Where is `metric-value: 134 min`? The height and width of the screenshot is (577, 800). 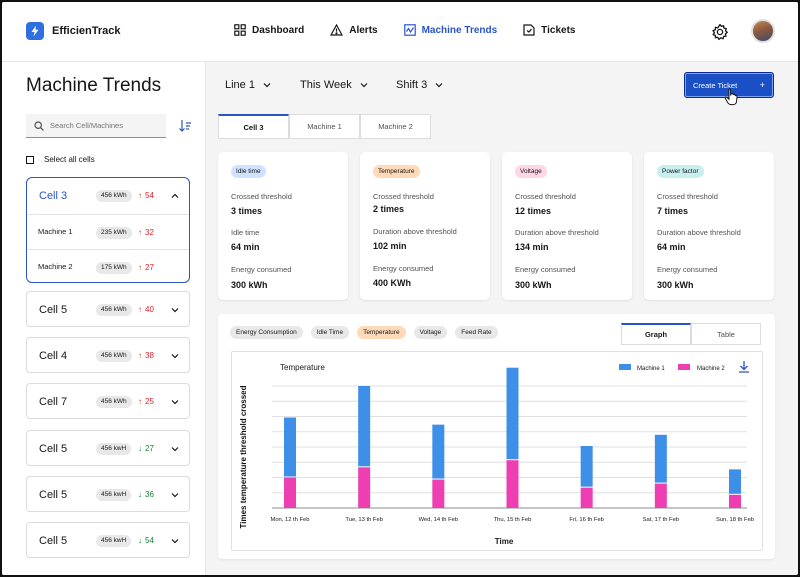 metric-value: 134 min is located at coordinates (532, 247).